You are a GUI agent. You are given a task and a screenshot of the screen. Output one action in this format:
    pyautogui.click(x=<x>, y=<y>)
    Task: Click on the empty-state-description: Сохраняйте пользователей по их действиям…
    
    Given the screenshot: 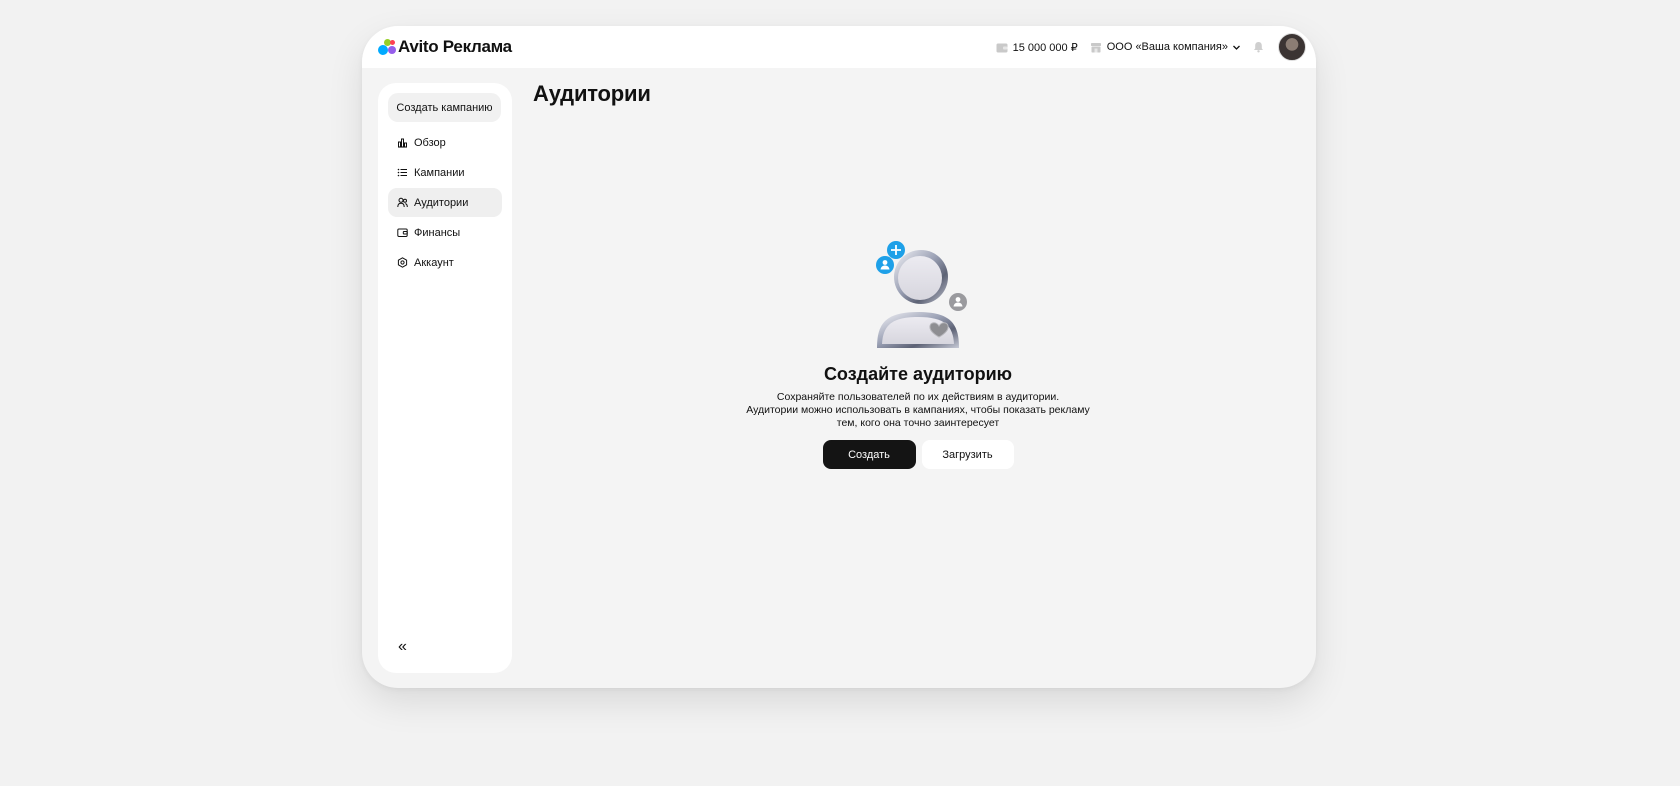 What is the action you would take?
    pyautogui.click(x=918, y=410)
    